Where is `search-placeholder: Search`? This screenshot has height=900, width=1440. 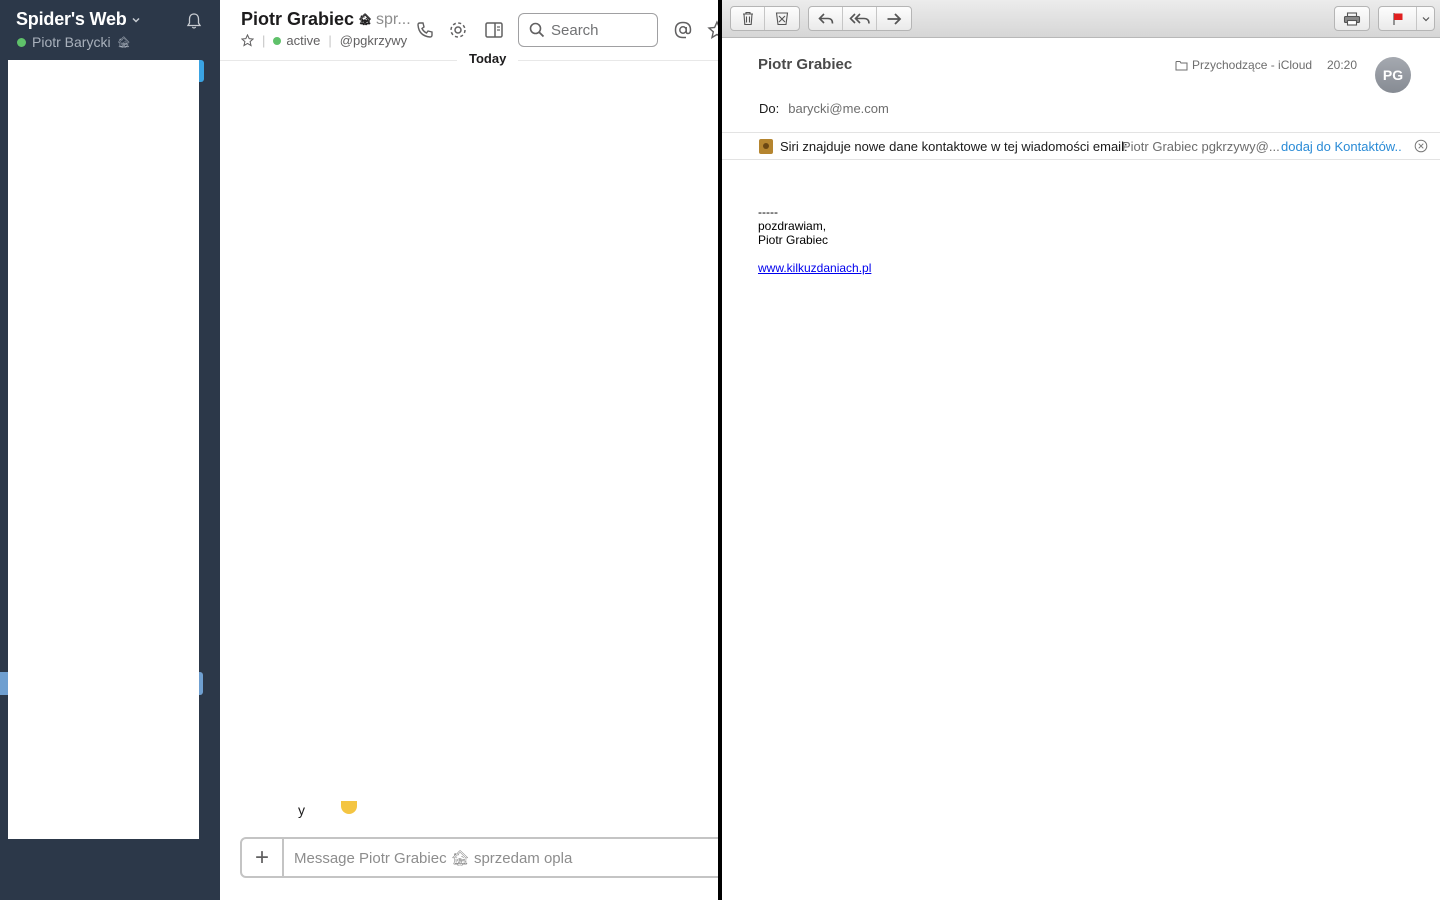
search-placeholder: Search is located at coordinates (575, 30).